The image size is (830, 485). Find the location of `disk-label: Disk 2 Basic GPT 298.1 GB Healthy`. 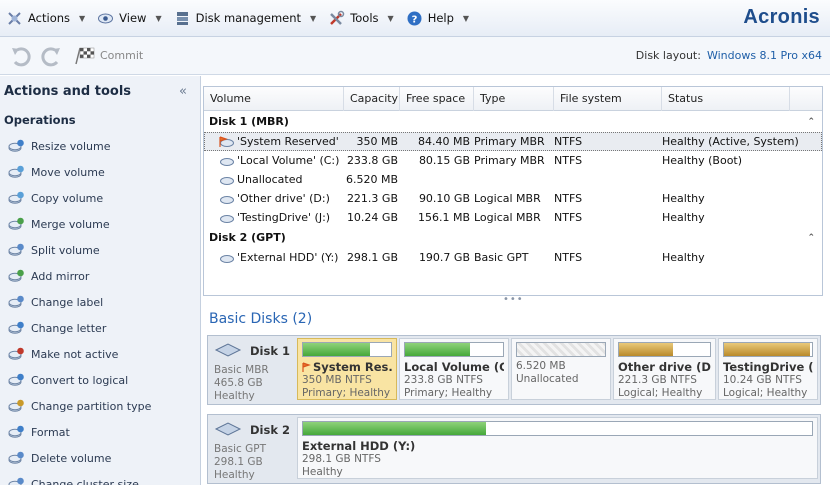

disk-label: Disk 2 Basic GPT 298.1 GB Healthy is located at coordinates (252, 449).